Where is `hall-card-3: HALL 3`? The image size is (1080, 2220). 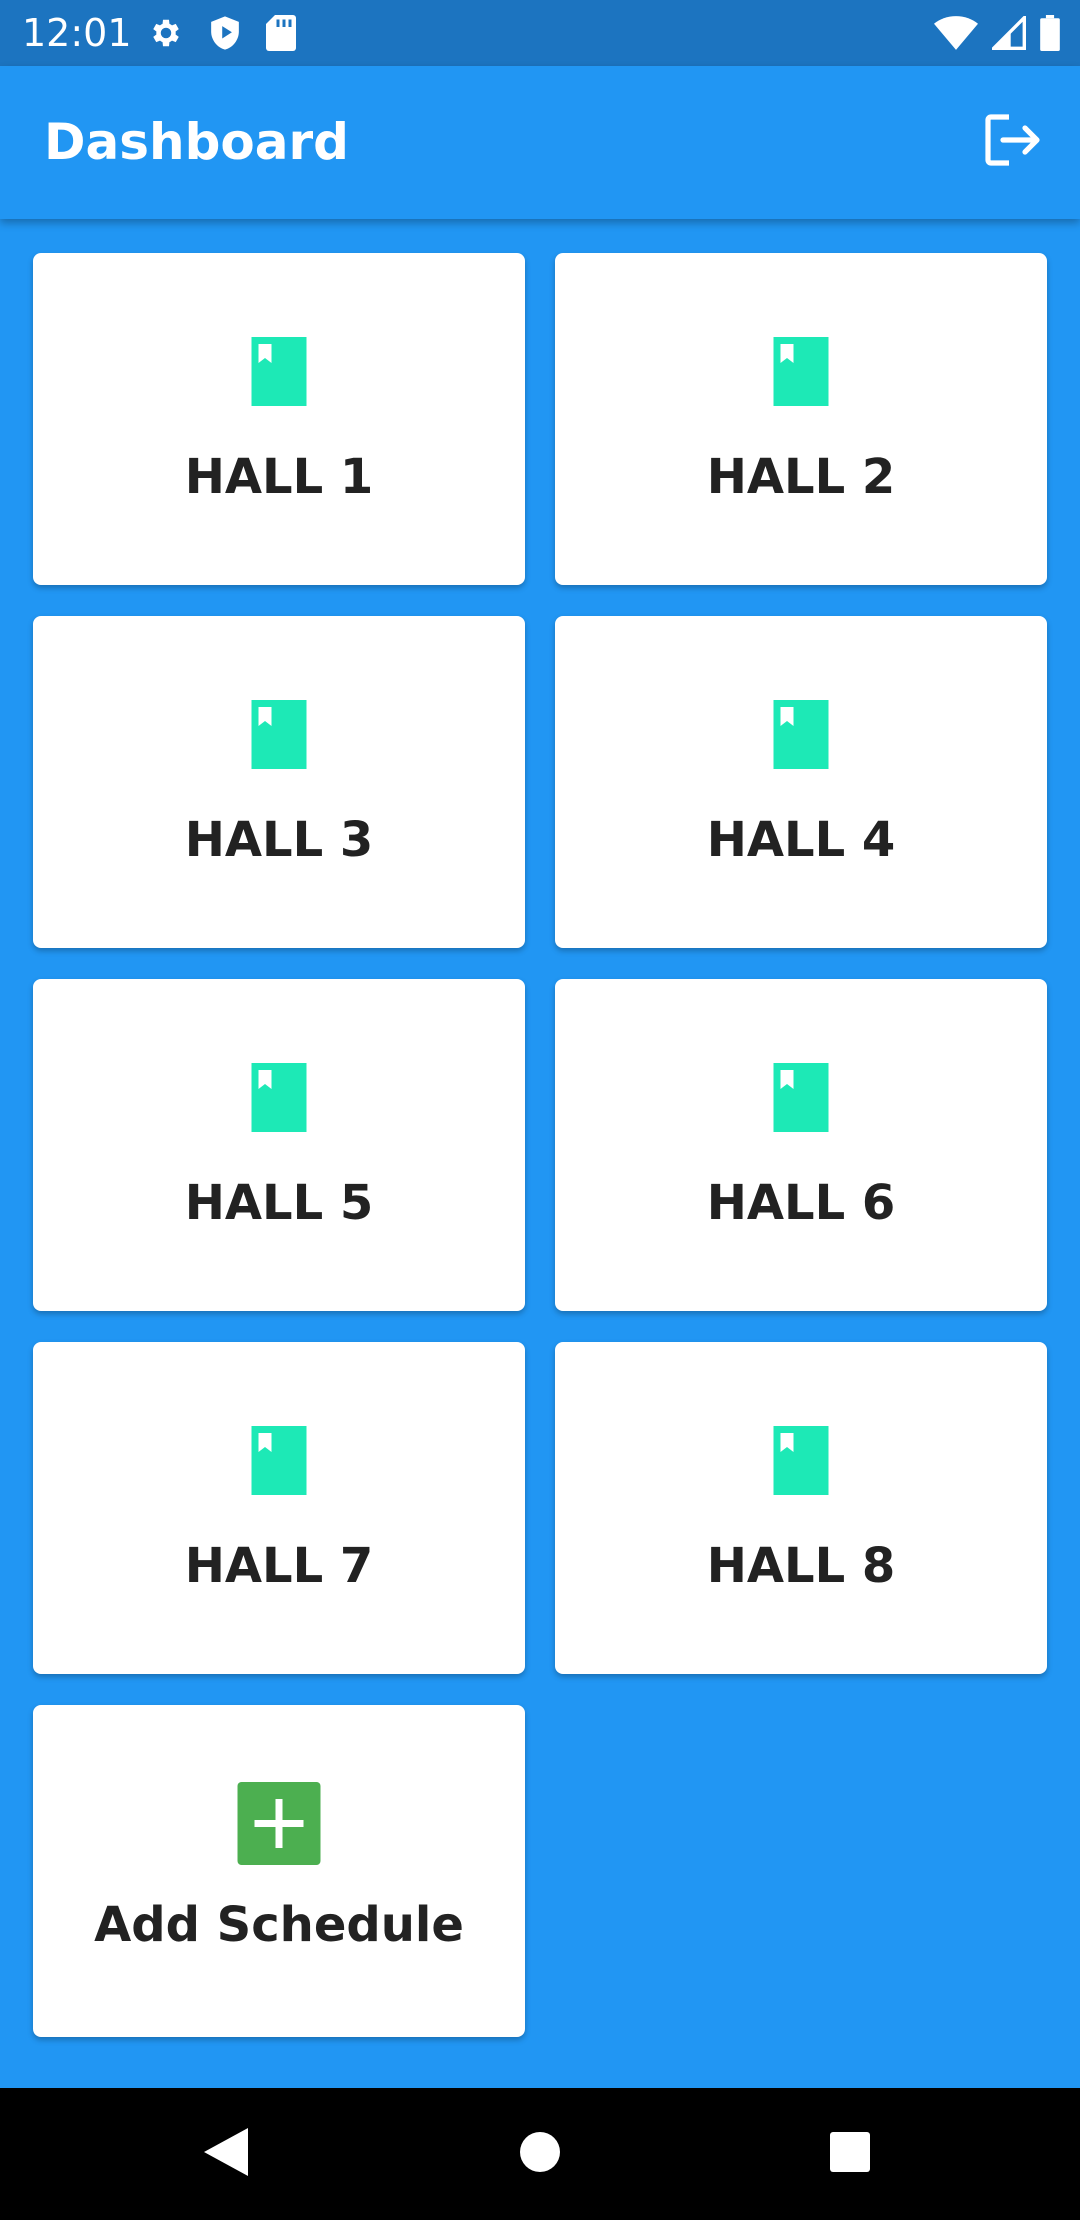 hall-card-3: HALL 3 is located at coordinates (279, 782).